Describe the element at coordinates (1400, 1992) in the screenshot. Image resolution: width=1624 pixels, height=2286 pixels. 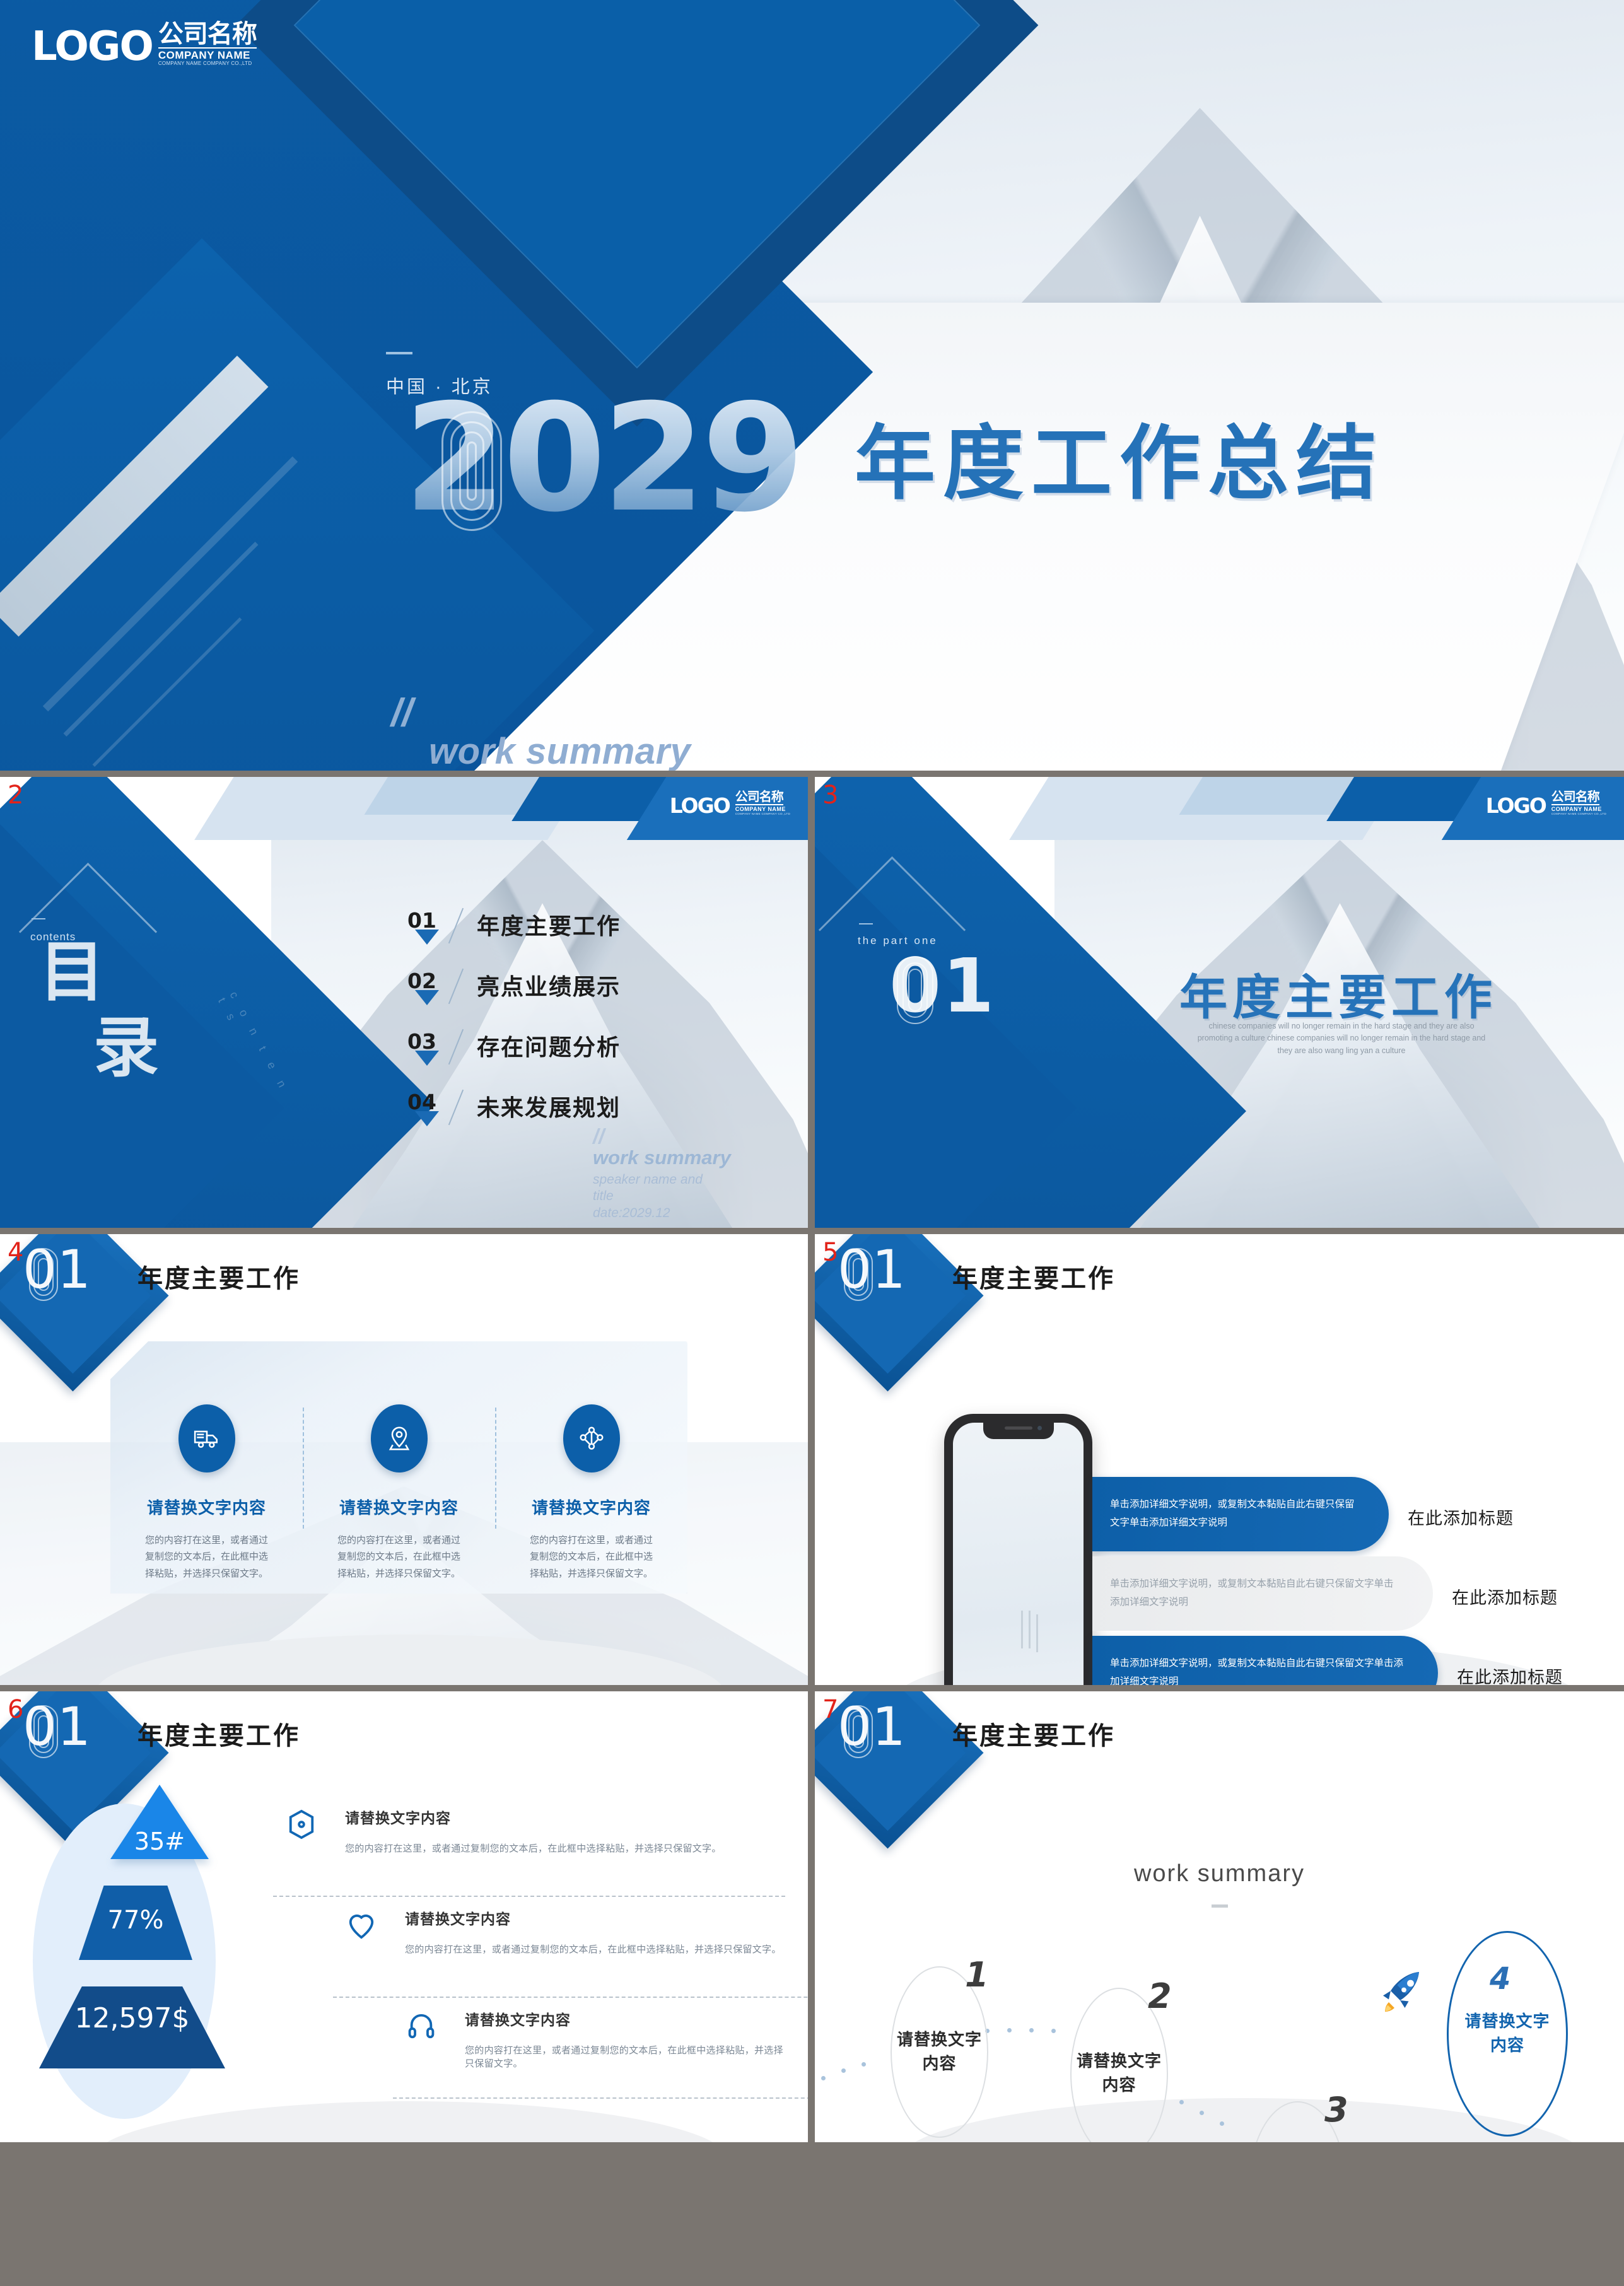
I see `rocket-icon` at that location.